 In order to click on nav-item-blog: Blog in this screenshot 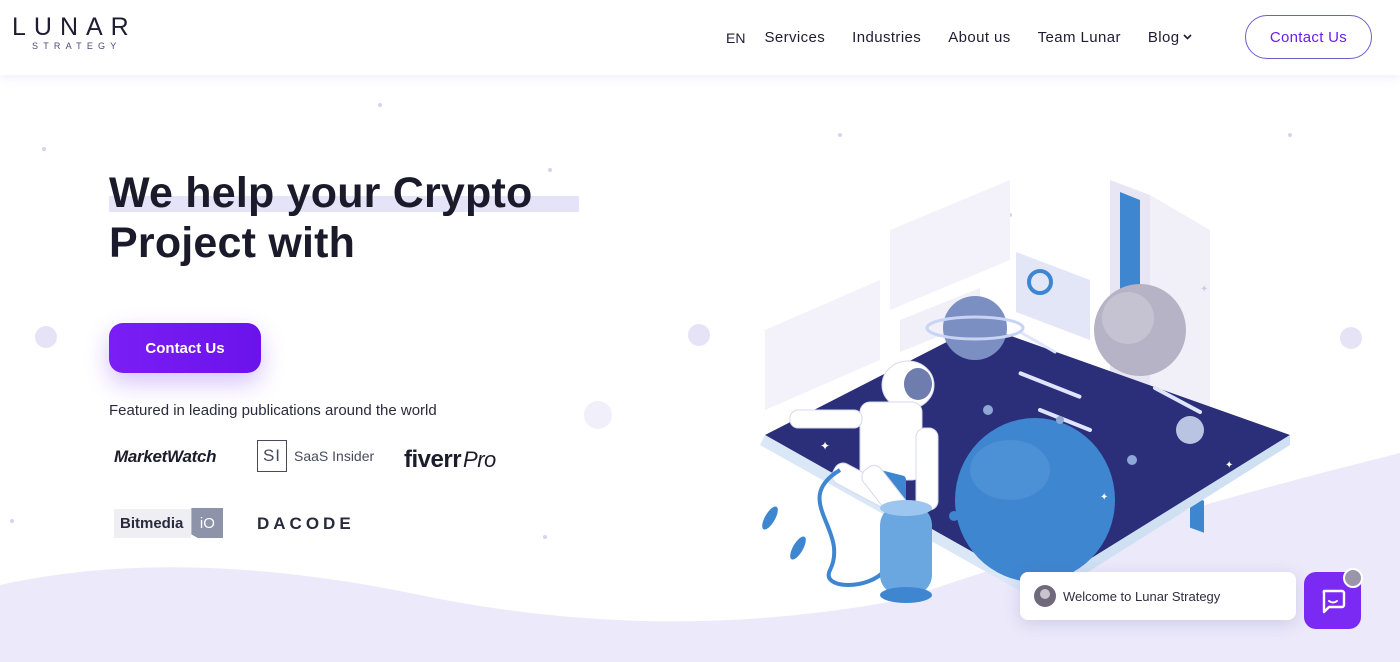, I will do `click(1170, 37)`.